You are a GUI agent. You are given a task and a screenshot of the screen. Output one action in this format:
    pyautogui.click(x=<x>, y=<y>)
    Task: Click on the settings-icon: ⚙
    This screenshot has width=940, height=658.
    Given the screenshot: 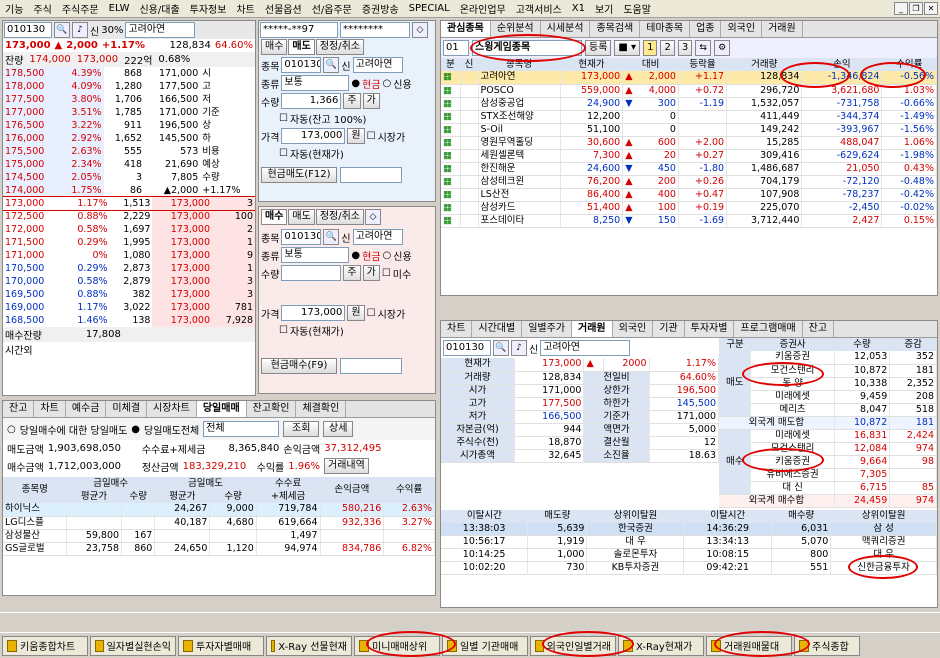 What is the action you would take?
    pyautogui.click(x=722, y=48)
    